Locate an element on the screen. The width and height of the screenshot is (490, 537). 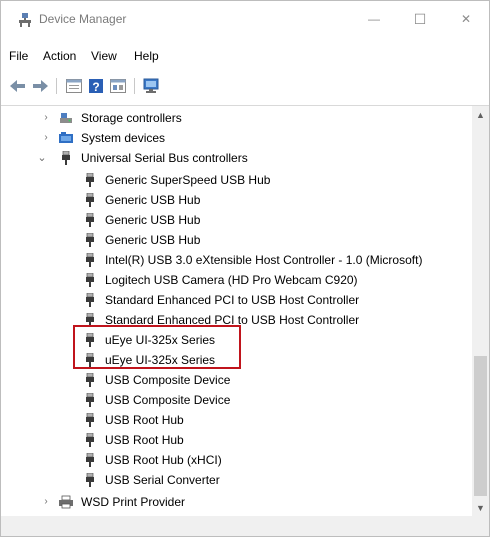
menu-action: Action is located at coordinates (59, 56).